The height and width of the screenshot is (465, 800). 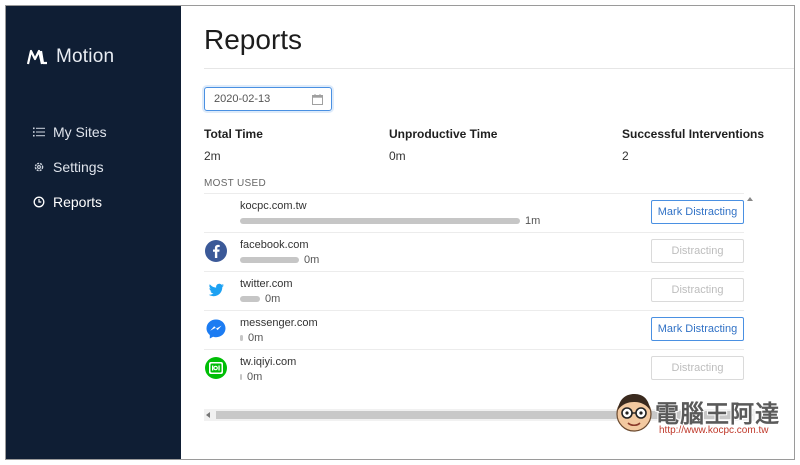 What do you see at coordinates (253, 39) in the screenshot?
I see `page-title: Reports` at bounding box center [253, 39].